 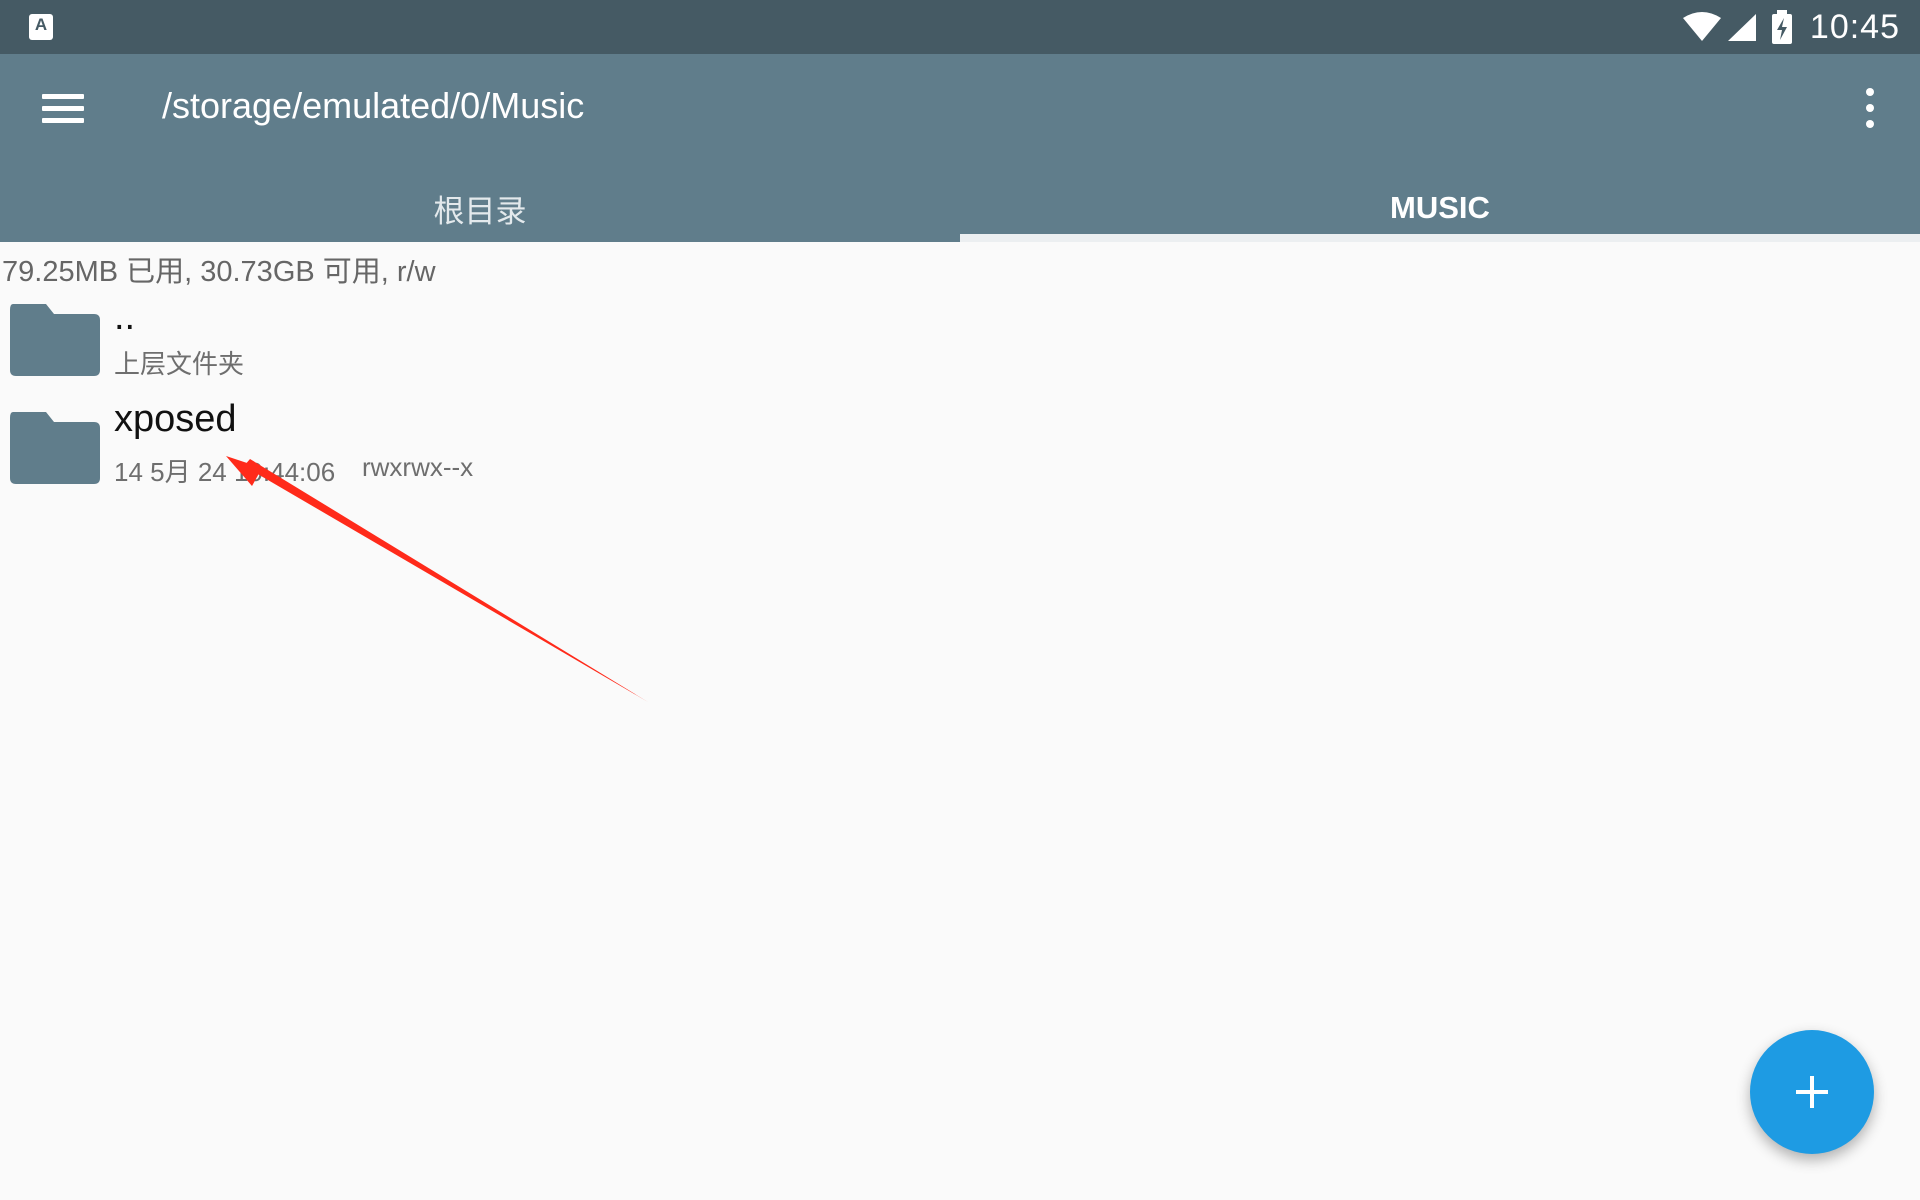 I want to click on more-vertical-icon, so click(x=1870, y=109).